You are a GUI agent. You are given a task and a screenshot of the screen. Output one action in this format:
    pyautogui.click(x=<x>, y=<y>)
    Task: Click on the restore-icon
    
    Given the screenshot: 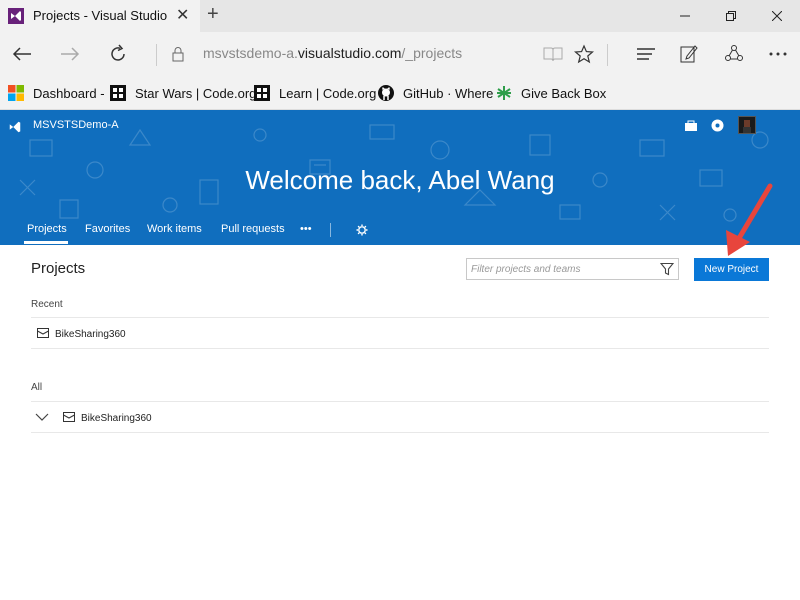 What is the action you would take?
    pyautogui.click(x=731, y=16)
    